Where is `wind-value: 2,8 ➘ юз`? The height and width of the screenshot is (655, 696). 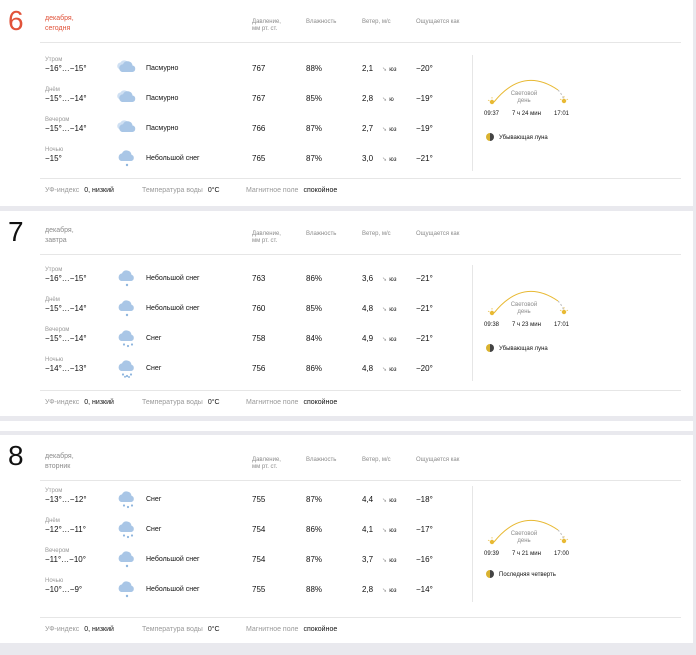
wind-value: 2,8 ➘ юз is located at coordinates (379, 590).